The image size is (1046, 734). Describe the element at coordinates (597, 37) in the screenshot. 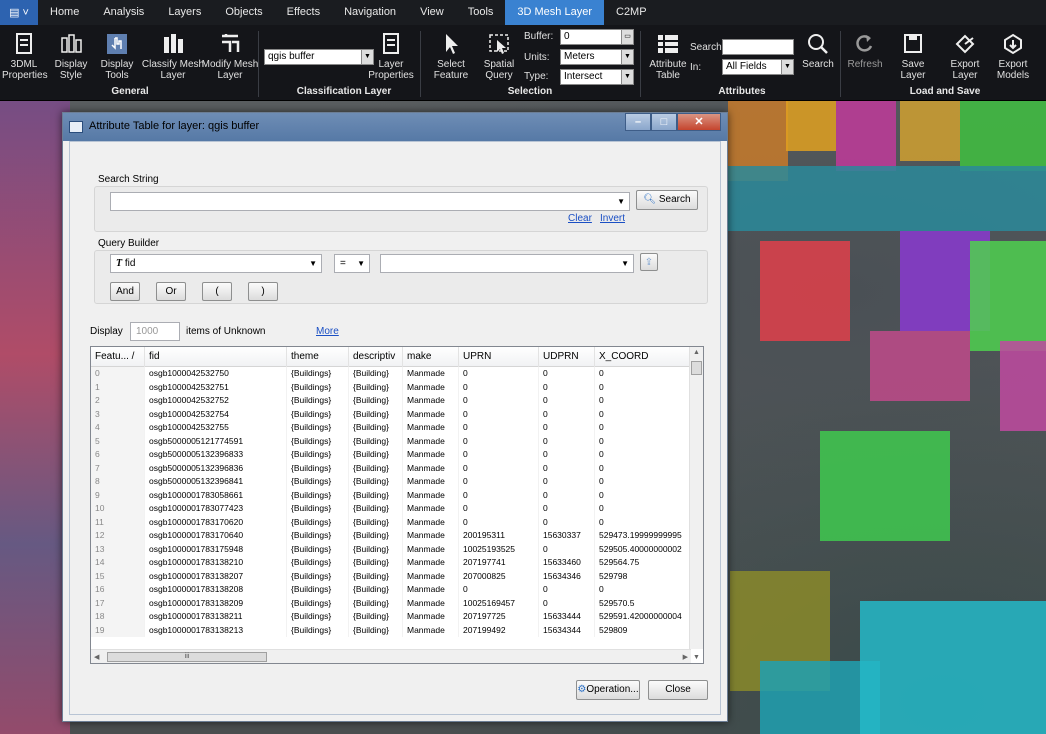

I see `buffer-input: 0 ▭` at that location.